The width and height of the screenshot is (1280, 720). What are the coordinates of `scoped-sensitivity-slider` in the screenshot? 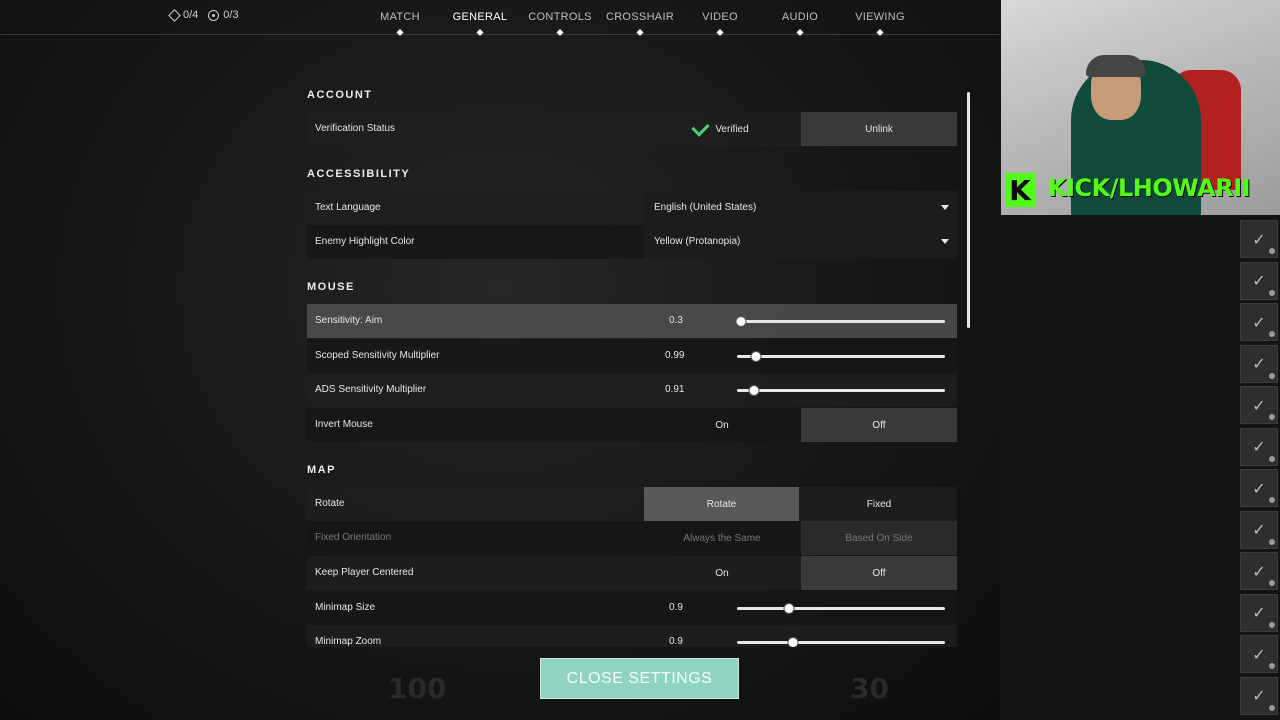 It's located at (841, 356).